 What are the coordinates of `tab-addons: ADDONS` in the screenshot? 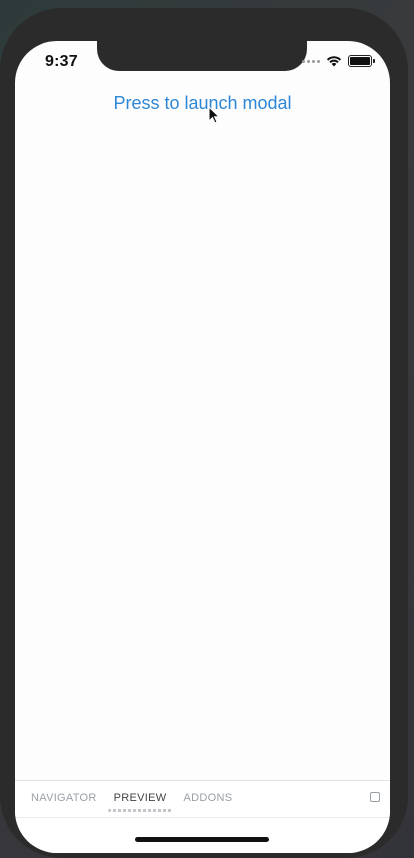 It's located at (208, 798).